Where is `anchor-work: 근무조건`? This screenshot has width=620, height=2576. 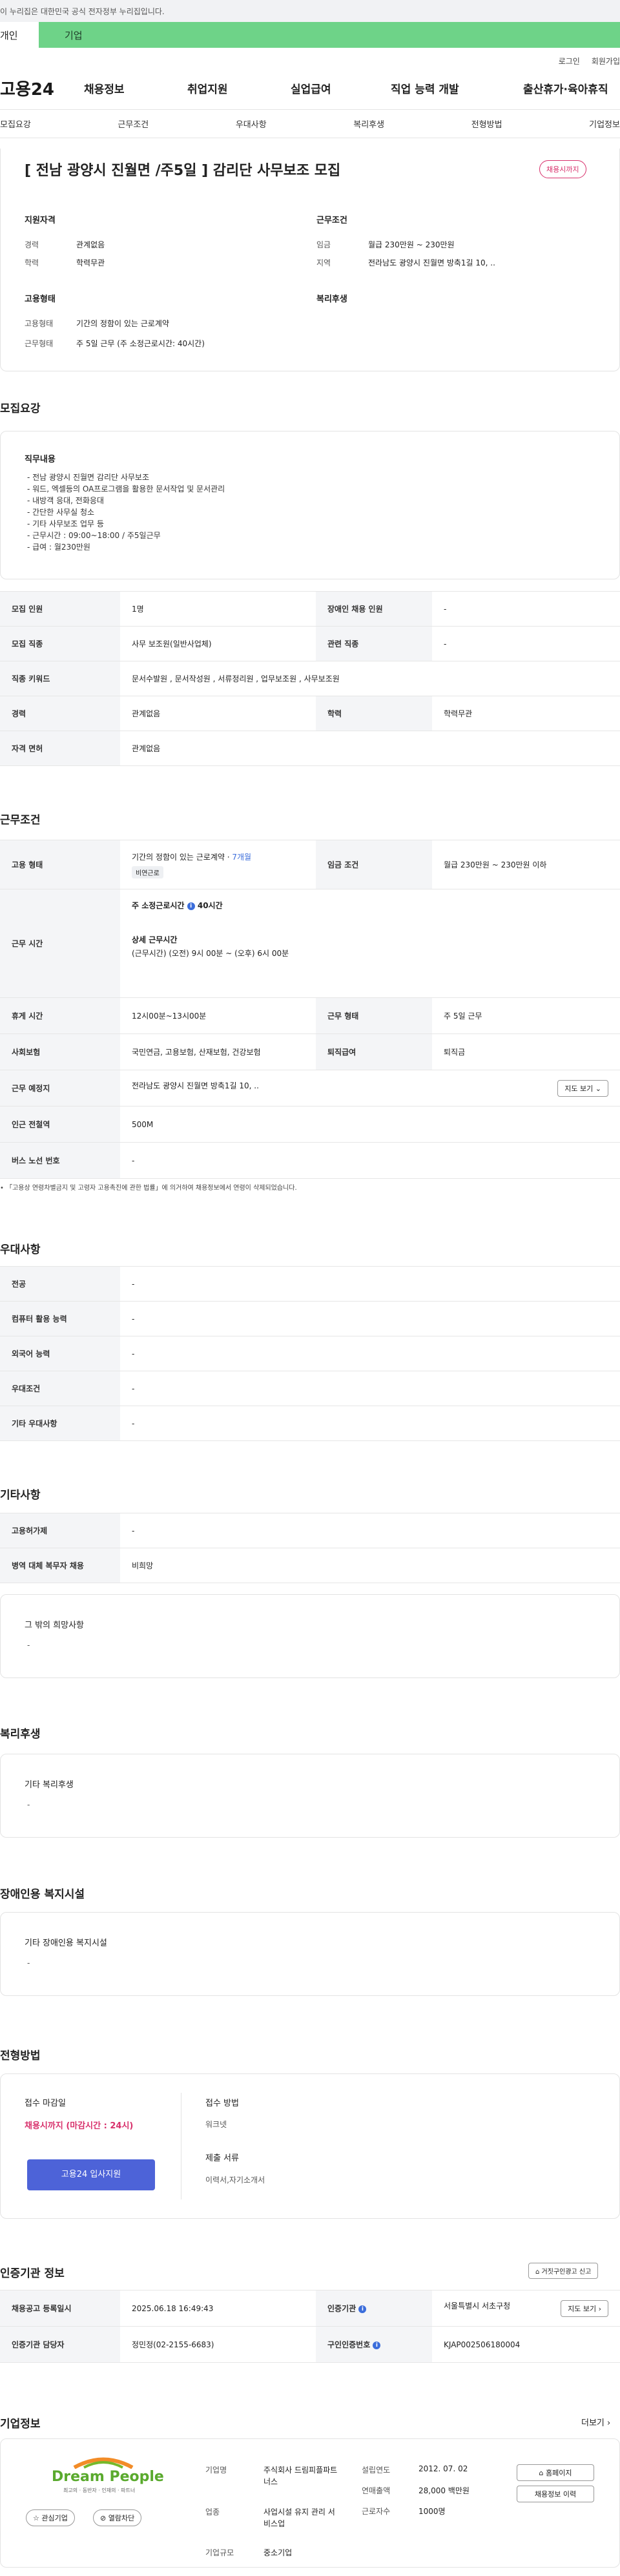 anchor-work: 근무조건 is located at coordinates (133, 124).